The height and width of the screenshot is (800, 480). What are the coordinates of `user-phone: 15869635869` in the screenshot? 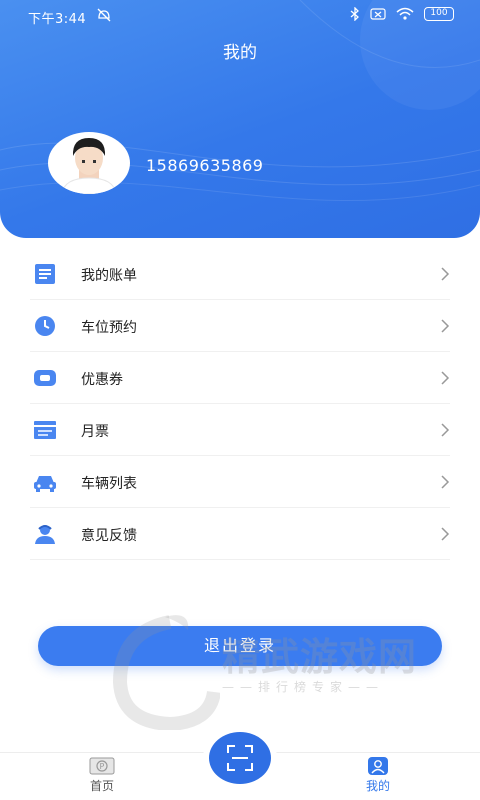 It's located at (205, 165).